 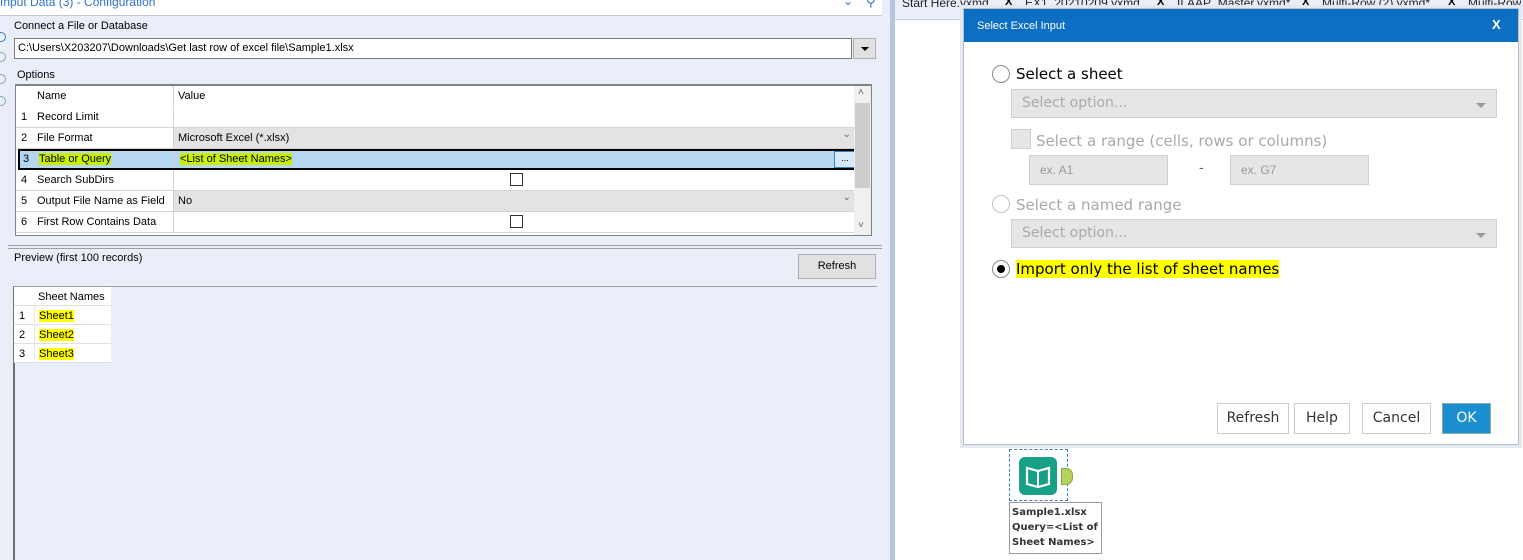 I want to click on row-name-text: Table or Query, so click(x=75, y=159).